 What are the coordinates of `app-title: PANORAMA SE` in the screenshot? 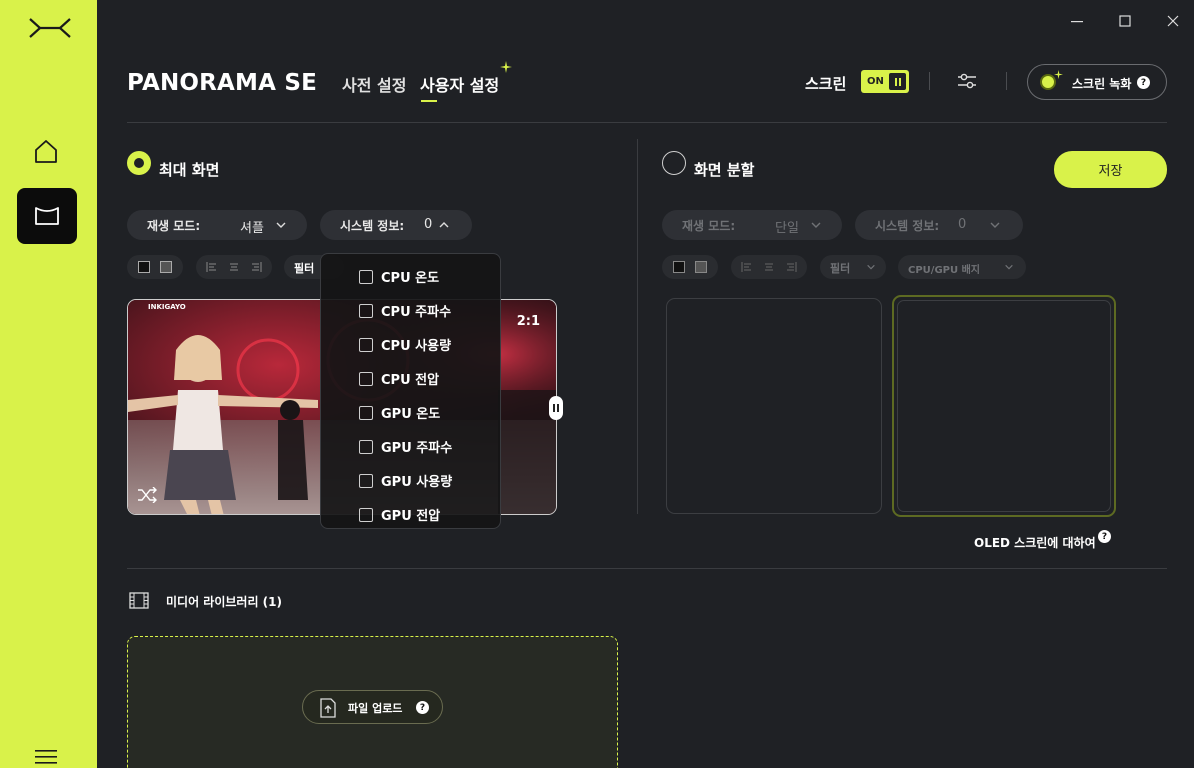 It's located at (222, 83).